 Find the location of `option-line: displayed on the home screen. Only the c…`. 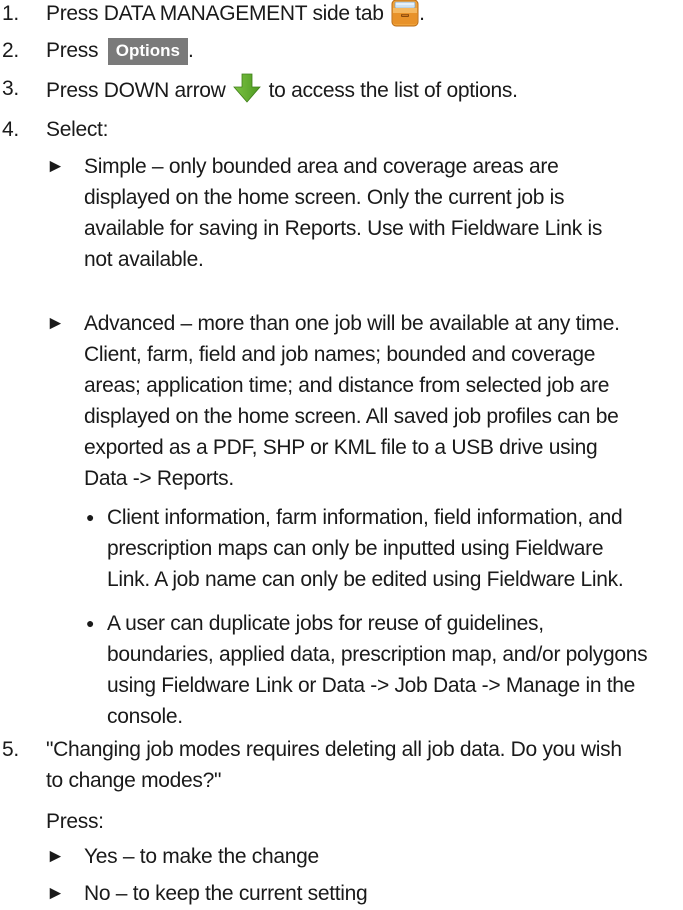

option-line: displayed on the home screen. Only the c… is located at coordinates (324, 197).